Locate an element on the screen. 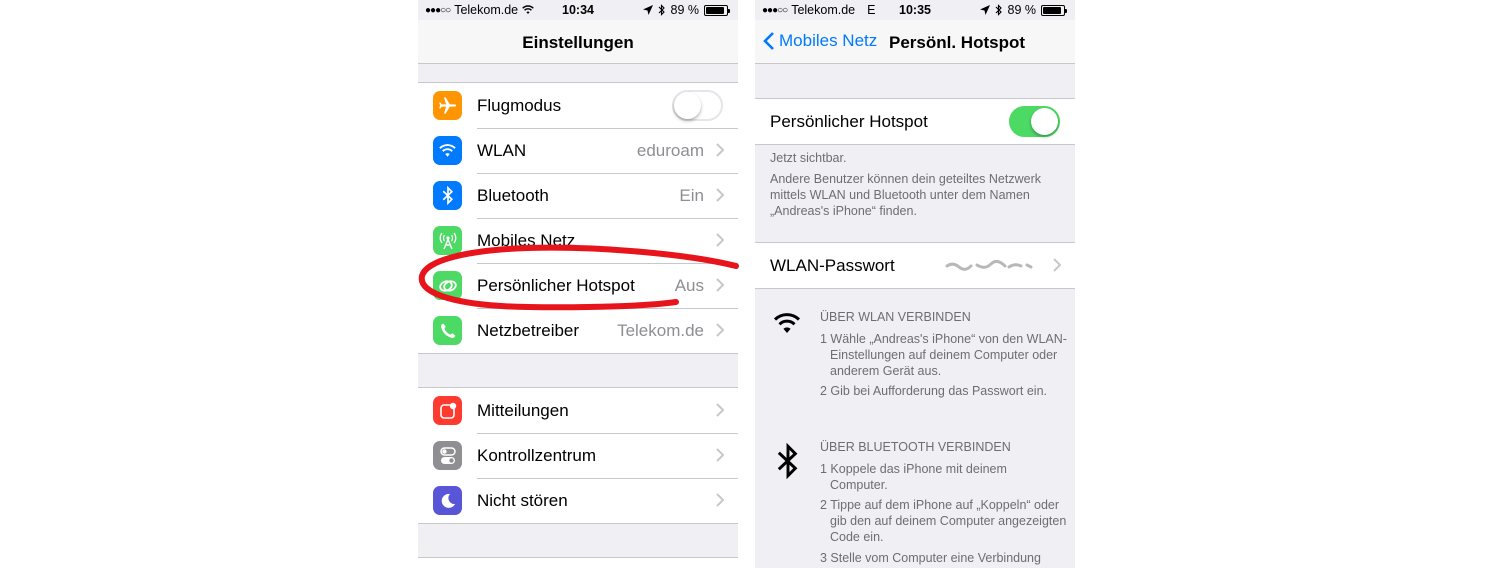 The width and height of the screenshot is (1500, 568). row-label: Mitteilungen is located at coordinates (523, 410).